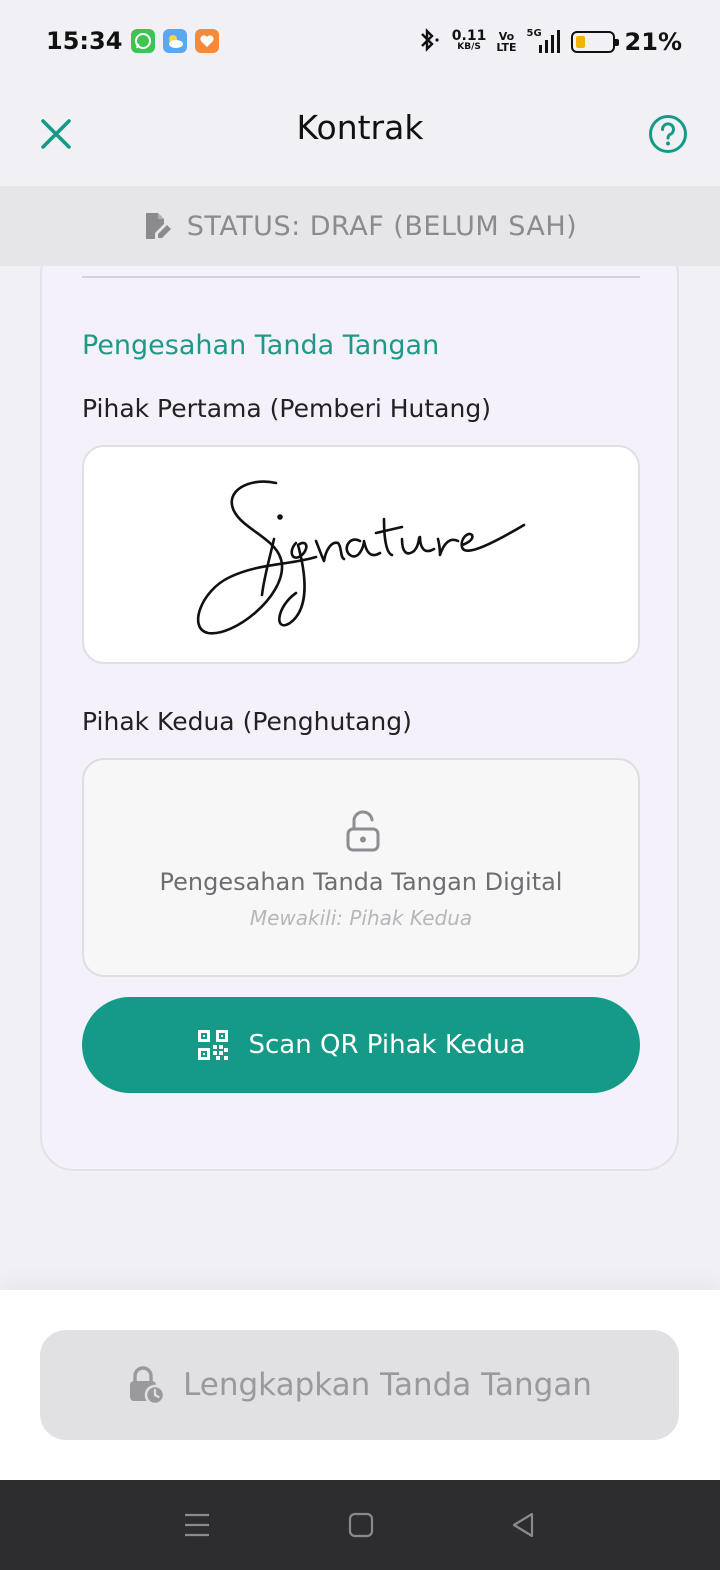  What do you see at coordinates (84, 41) in the screenshot?
I see `status-time: 15:34` at bounding box center [84, 41].